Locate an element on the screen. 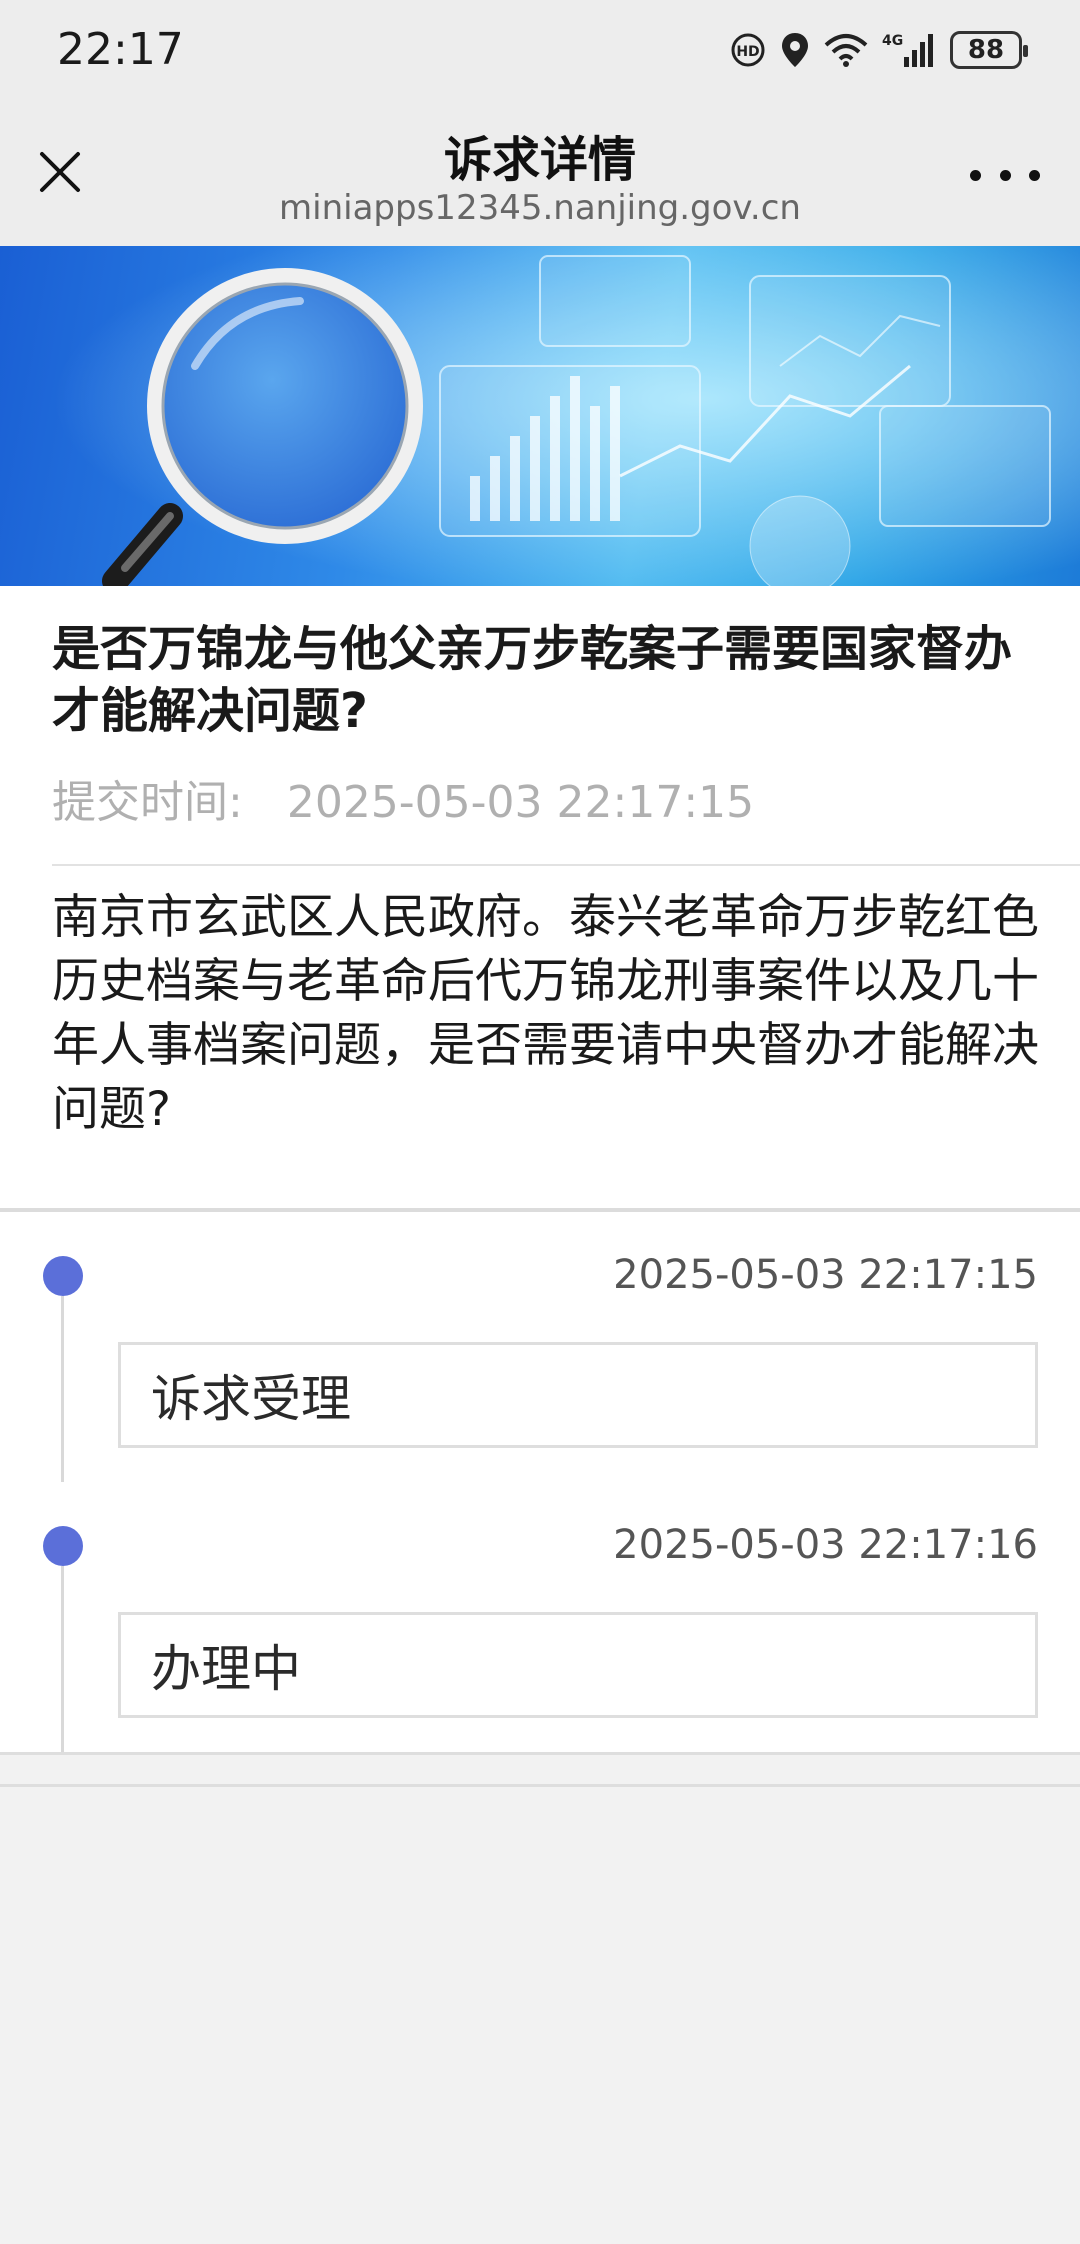 This screenshot has width=1080, height=2244. location-icon is located at coordinates (795, 50).